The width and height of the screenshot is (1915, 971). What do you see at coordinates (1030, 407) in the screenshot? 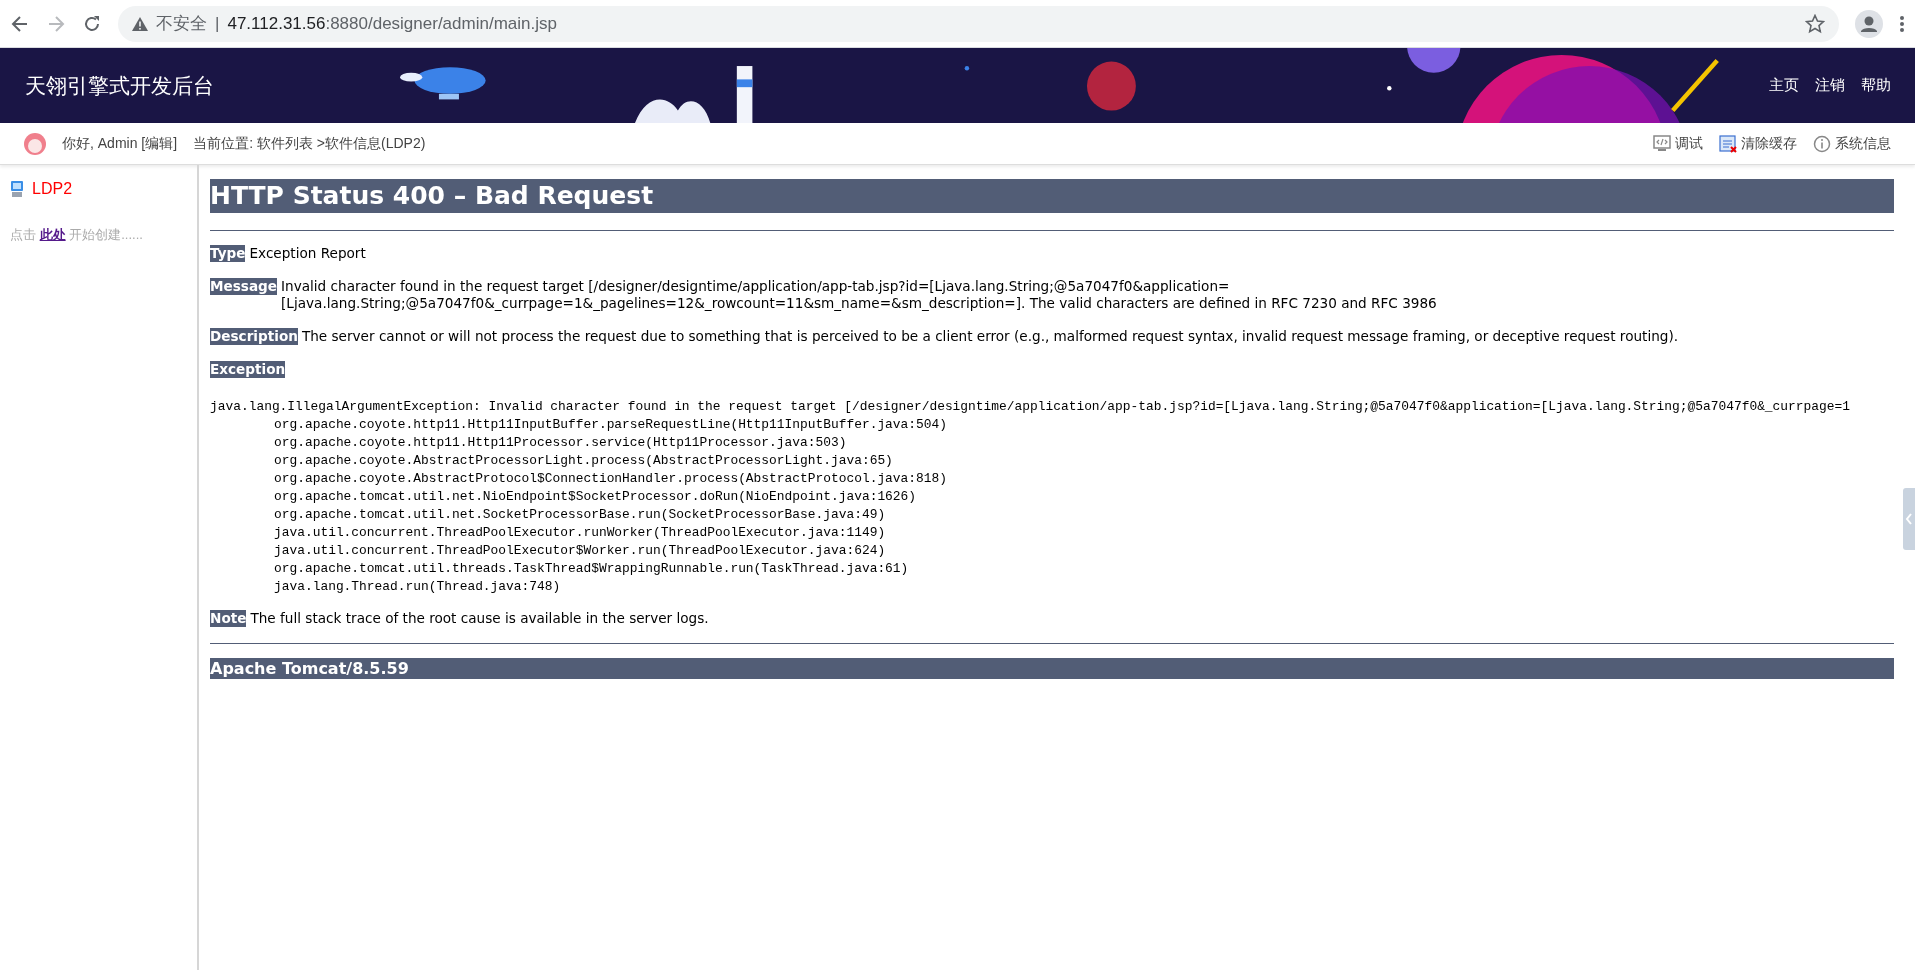
I see `stack-trace-line: java.lang.IllegalArgumentException: Invalid character found in the request target [/designer/designtime/application/app-tab.jsp?id=[Ljava.lang.String;@5a7047f0&application=[Ljava.lang.String;@5a7047f0&_currpage=1` at bounding box center [1030, 407].